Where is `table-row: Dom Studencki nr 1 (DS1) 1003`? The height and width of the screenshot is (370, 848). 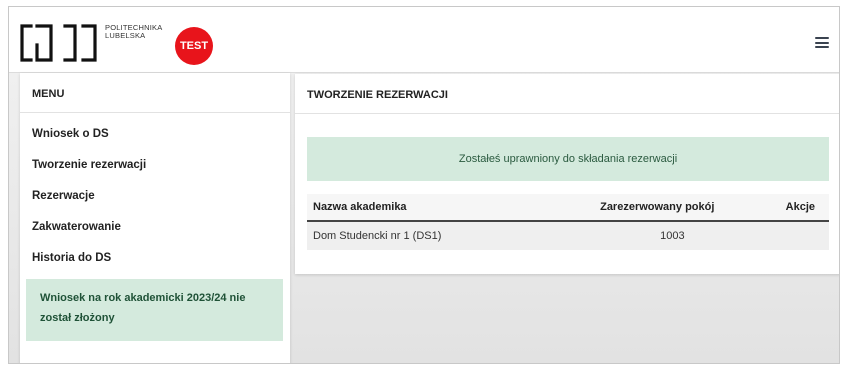
table-row: Dom Studencki nr 1 (DS1) 1003 is located at coordinates (568, 235).